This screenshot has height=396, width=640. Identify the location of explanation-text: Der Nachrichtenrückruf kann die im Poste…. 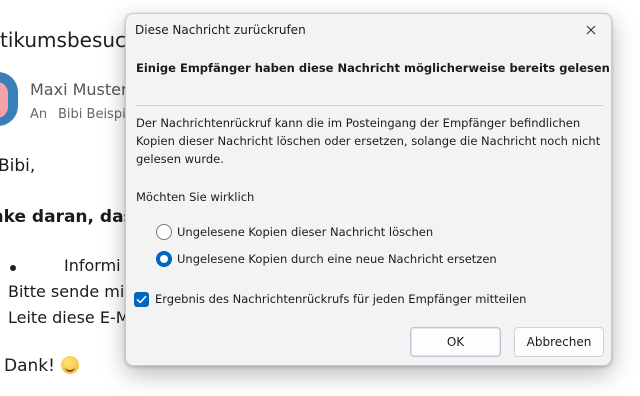
(368, 141).